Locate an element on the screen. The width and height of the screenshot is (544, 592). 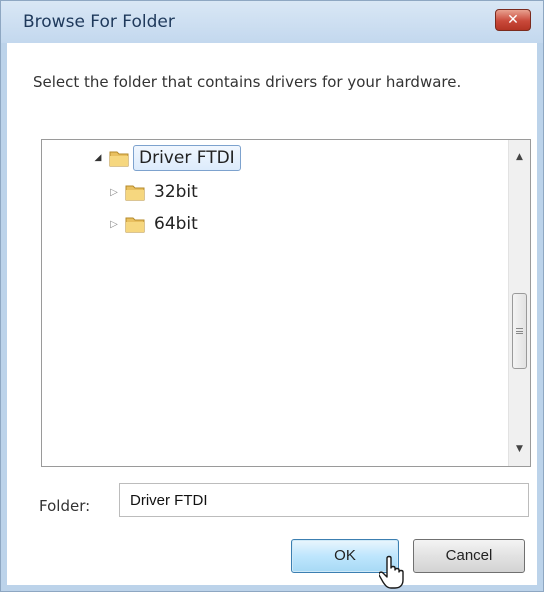
scrollbar-thumb is located at coordinates (519, 331).